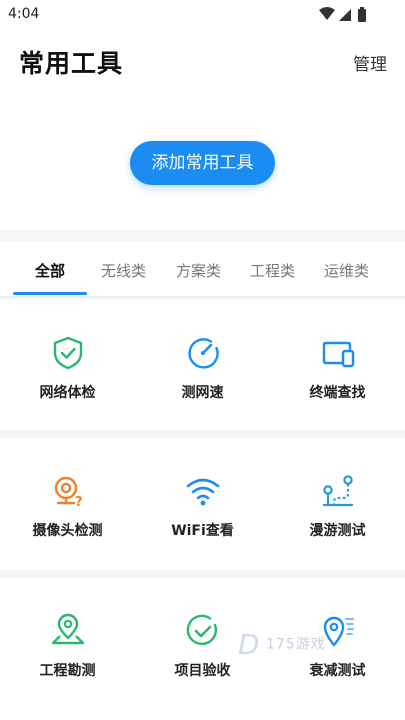 This screenshot has height=720, width=405. I want to click on tool-label: 漫游测试, so click(337, 531).